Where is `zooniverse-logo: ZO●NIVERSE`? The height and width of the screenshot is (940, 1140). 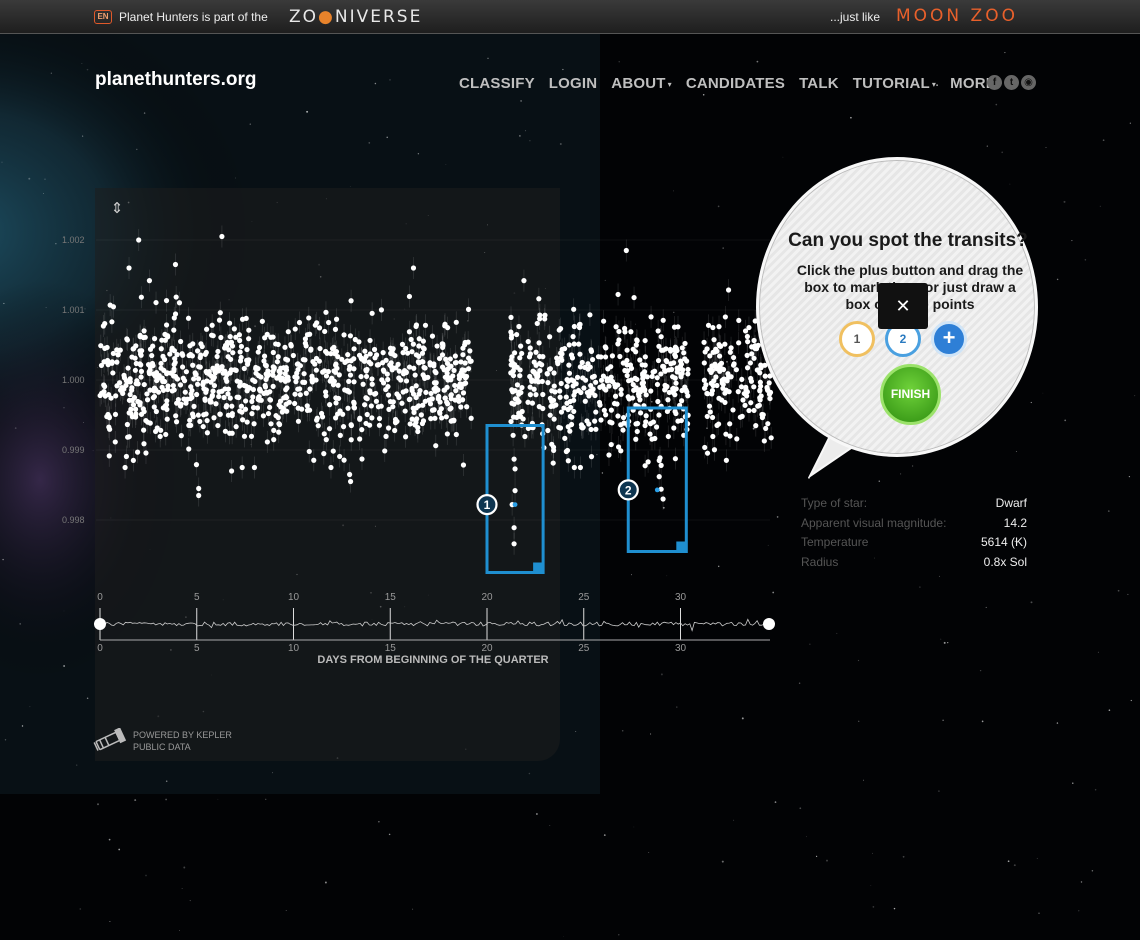 zooniverse-logo: ZO●NIVERSE is located at coordinates (355, 17).